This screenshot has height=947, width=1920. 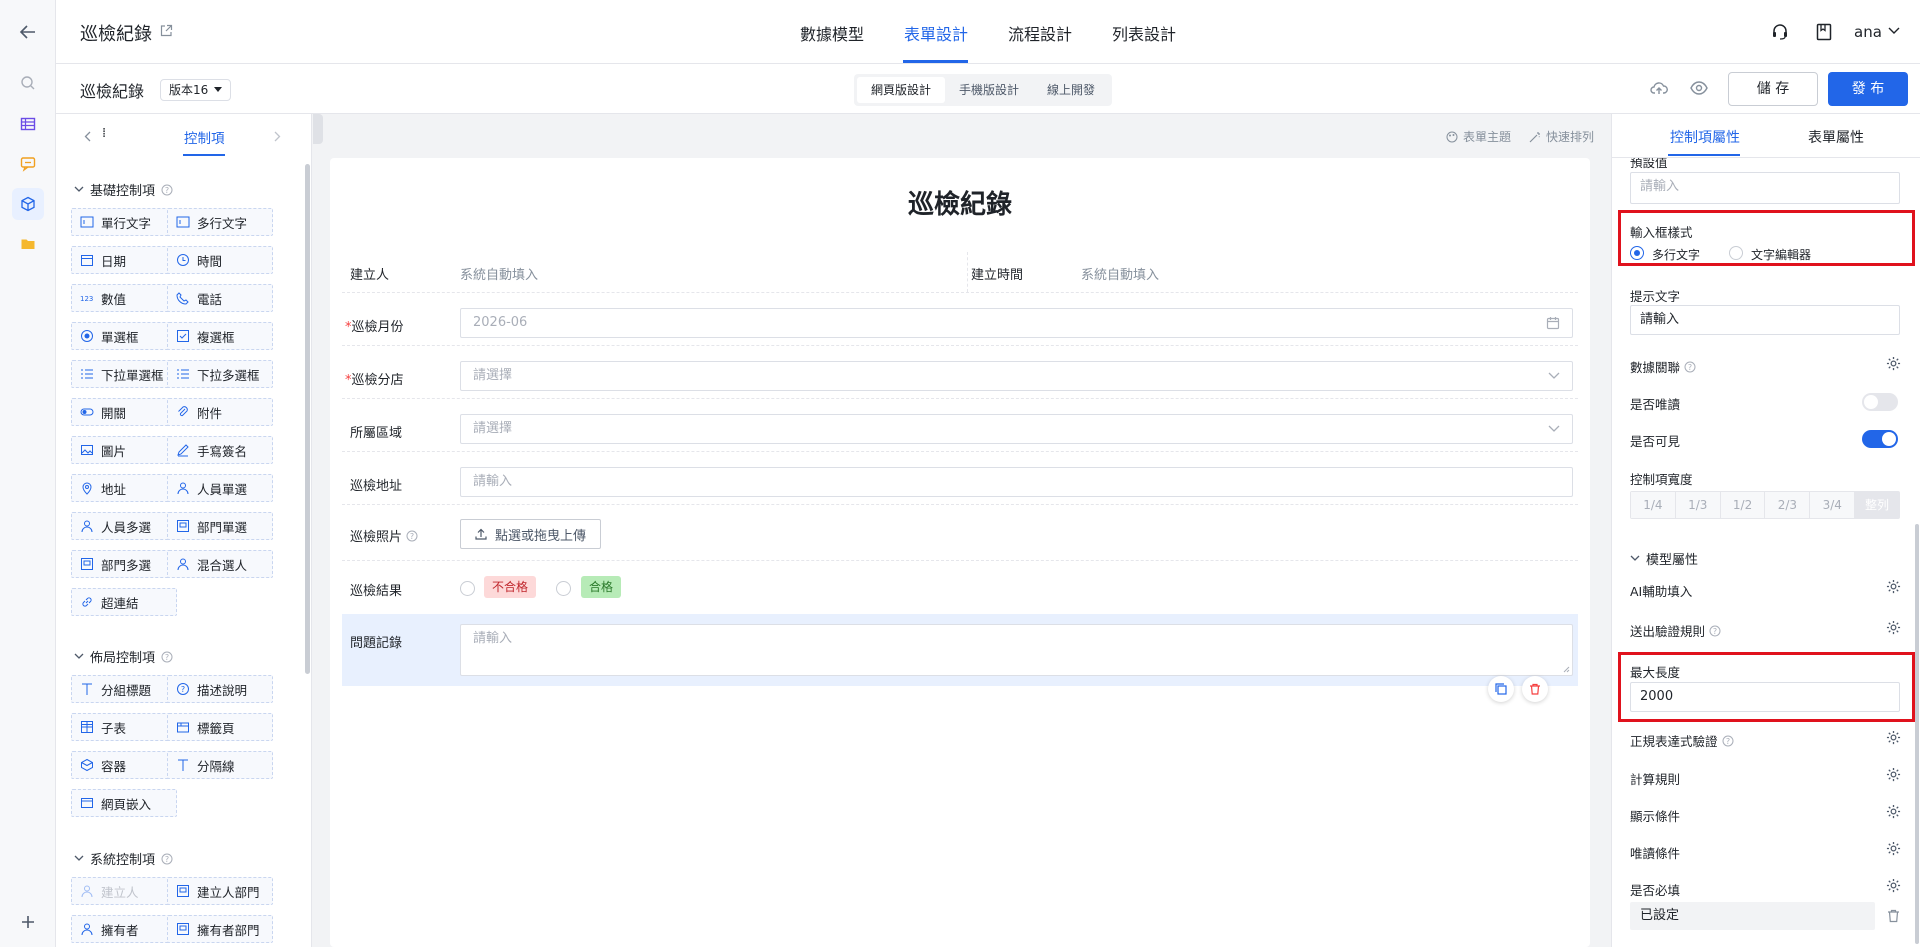 What do you see at coordinates (124, 412) in the screenshot?
I see `palette-item: 開關` at bounding box center [124, 412].